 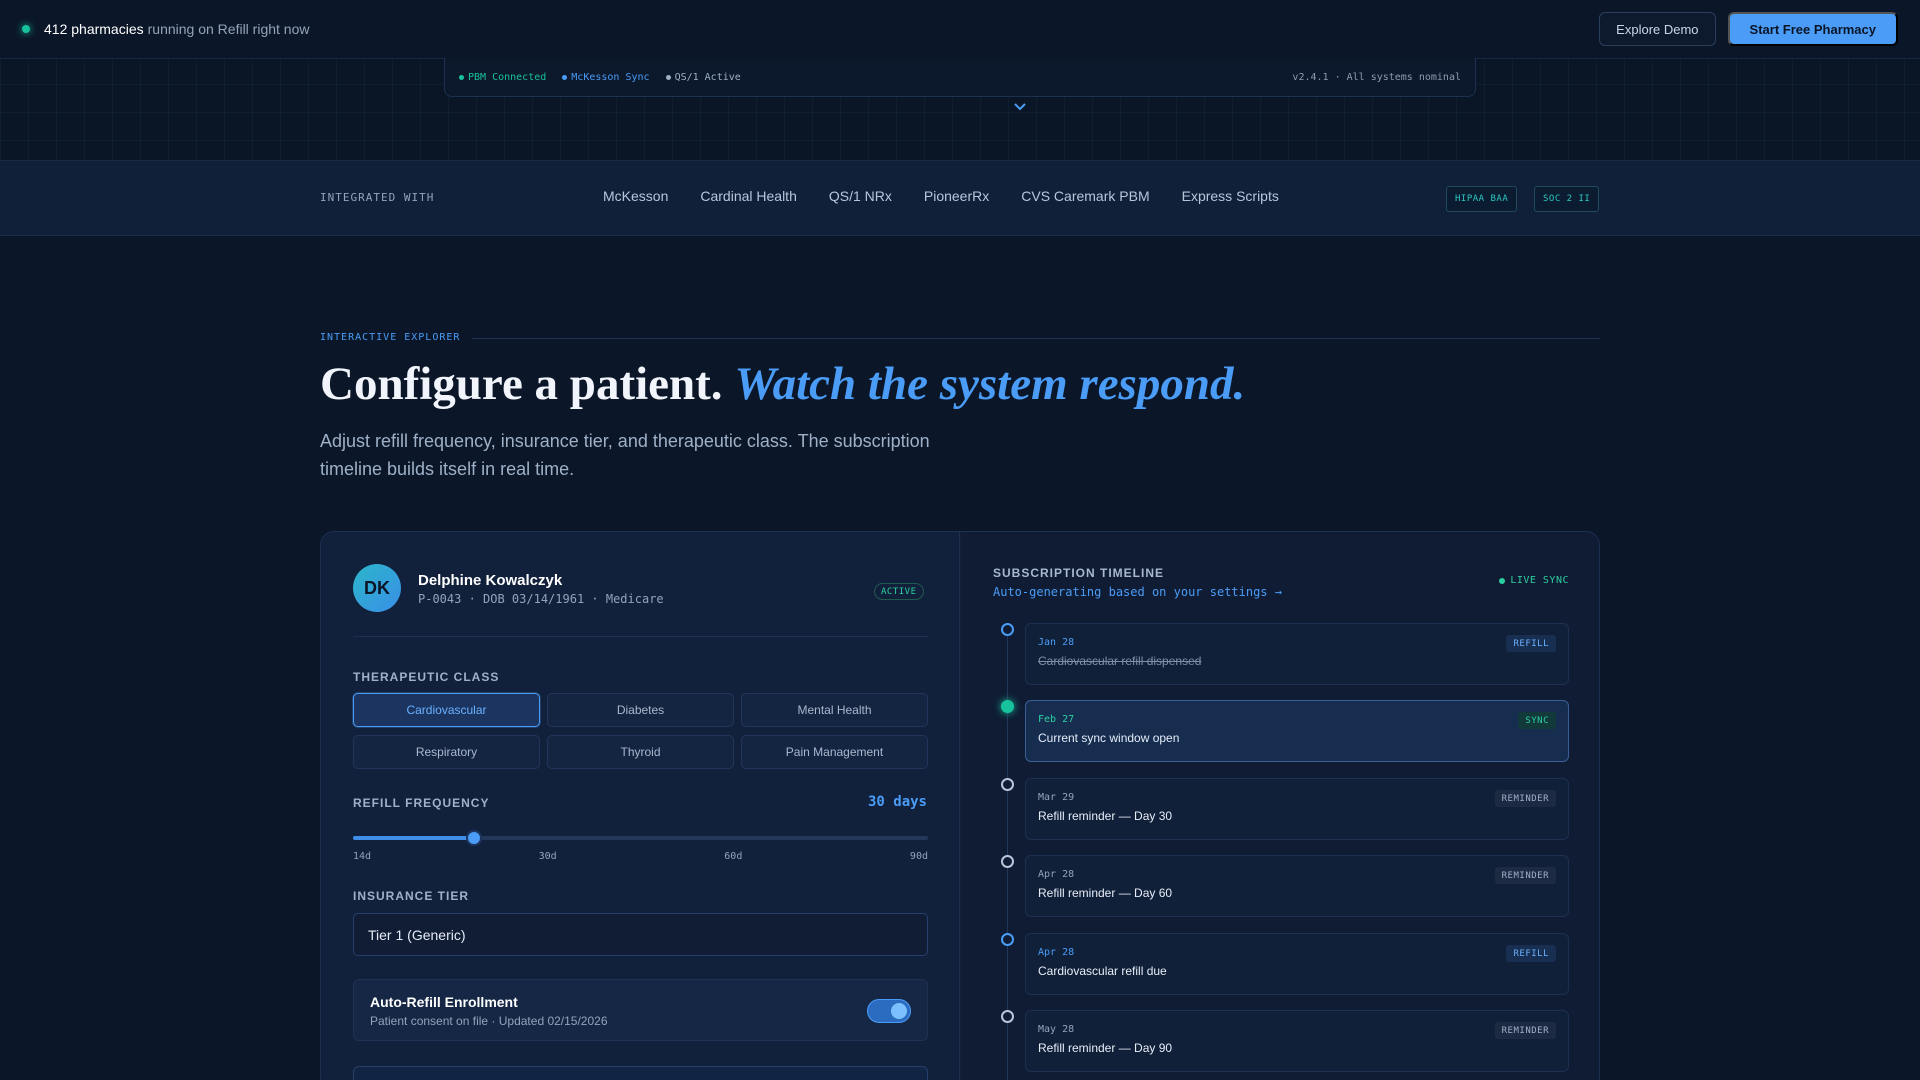 I want to click on system-version: v2.4.1 · All systems nominal, so click(x=1376, y=77).